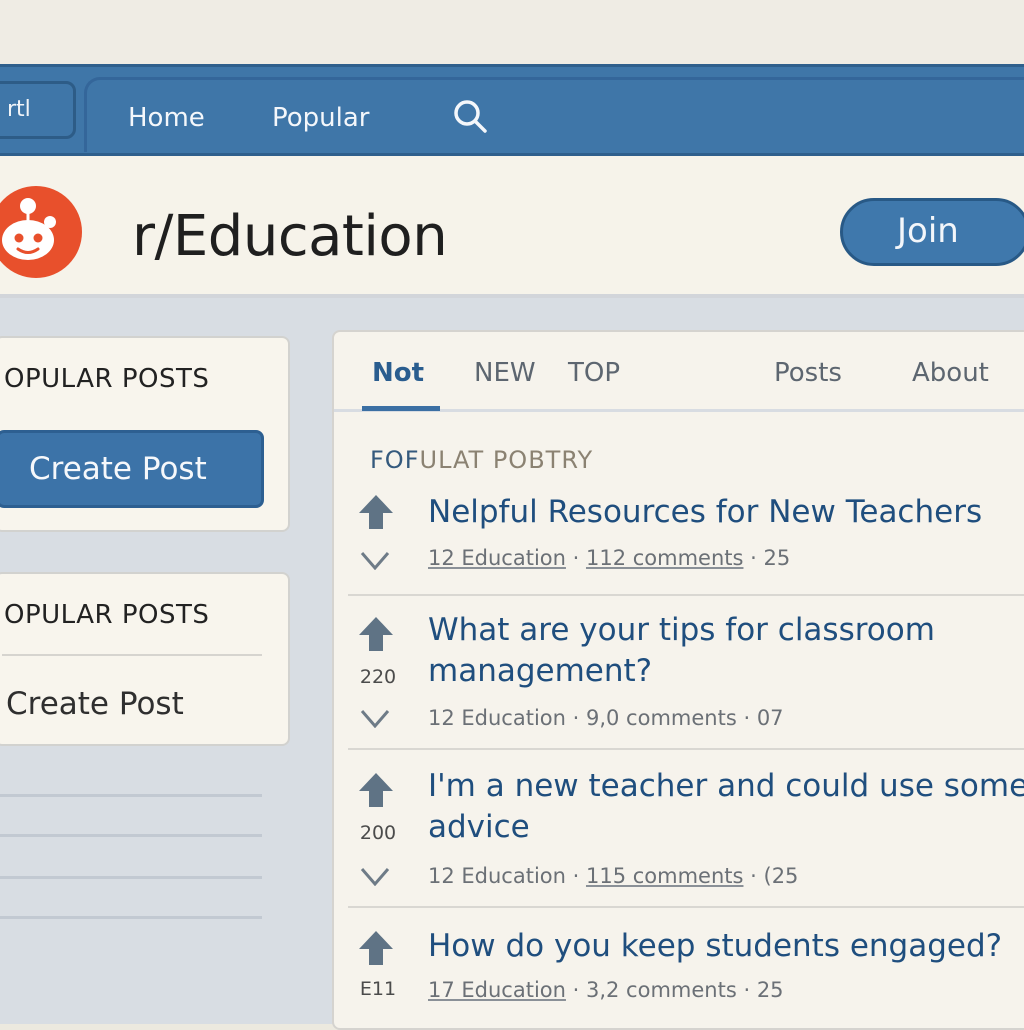  I want to click on post-title: Nelpful Resources for New Teachers, so click(726, 512).